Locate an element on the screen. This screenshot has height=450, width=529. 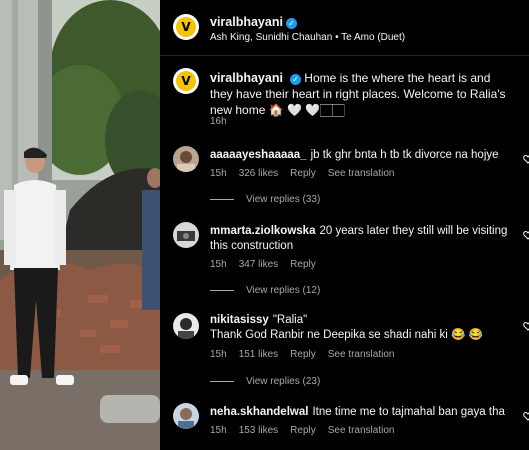
comment-likes: 326 likes is located at coordinates (258, 173).